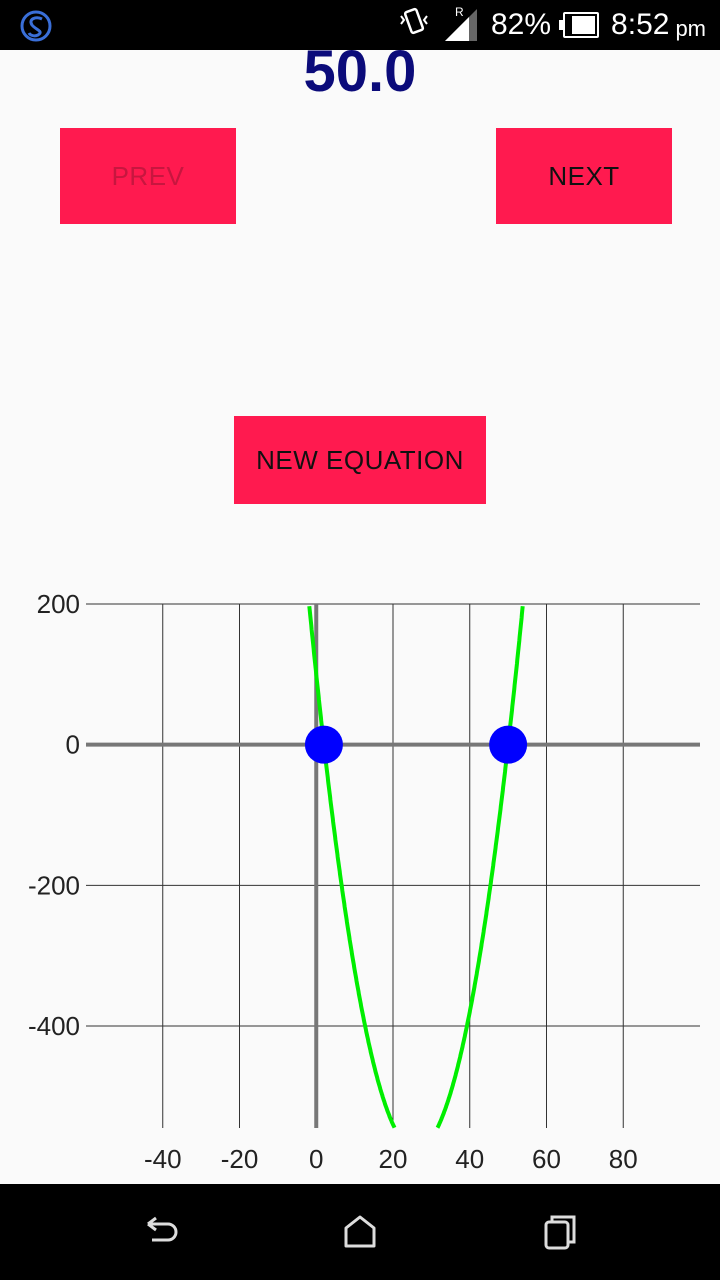  What do you see at coordinates (58, 604) in the screenshot?
I see `y-tick-label: 200` at bounding box center [58, 604].